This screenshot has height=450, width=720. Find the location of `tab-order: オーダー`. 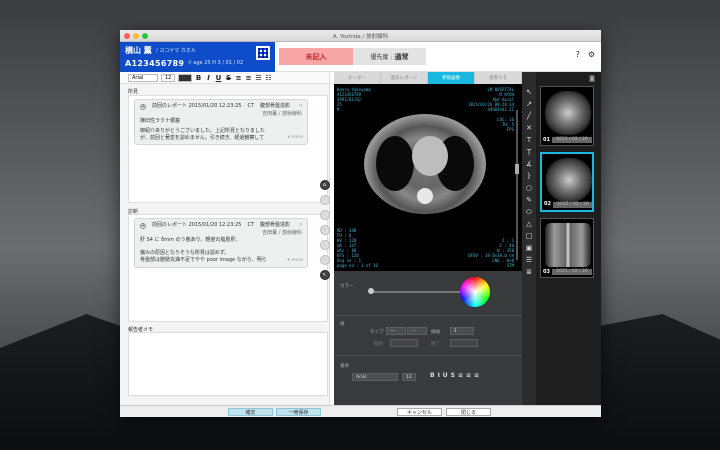

tab-order: オーダー is located at coordinates (357, 78).